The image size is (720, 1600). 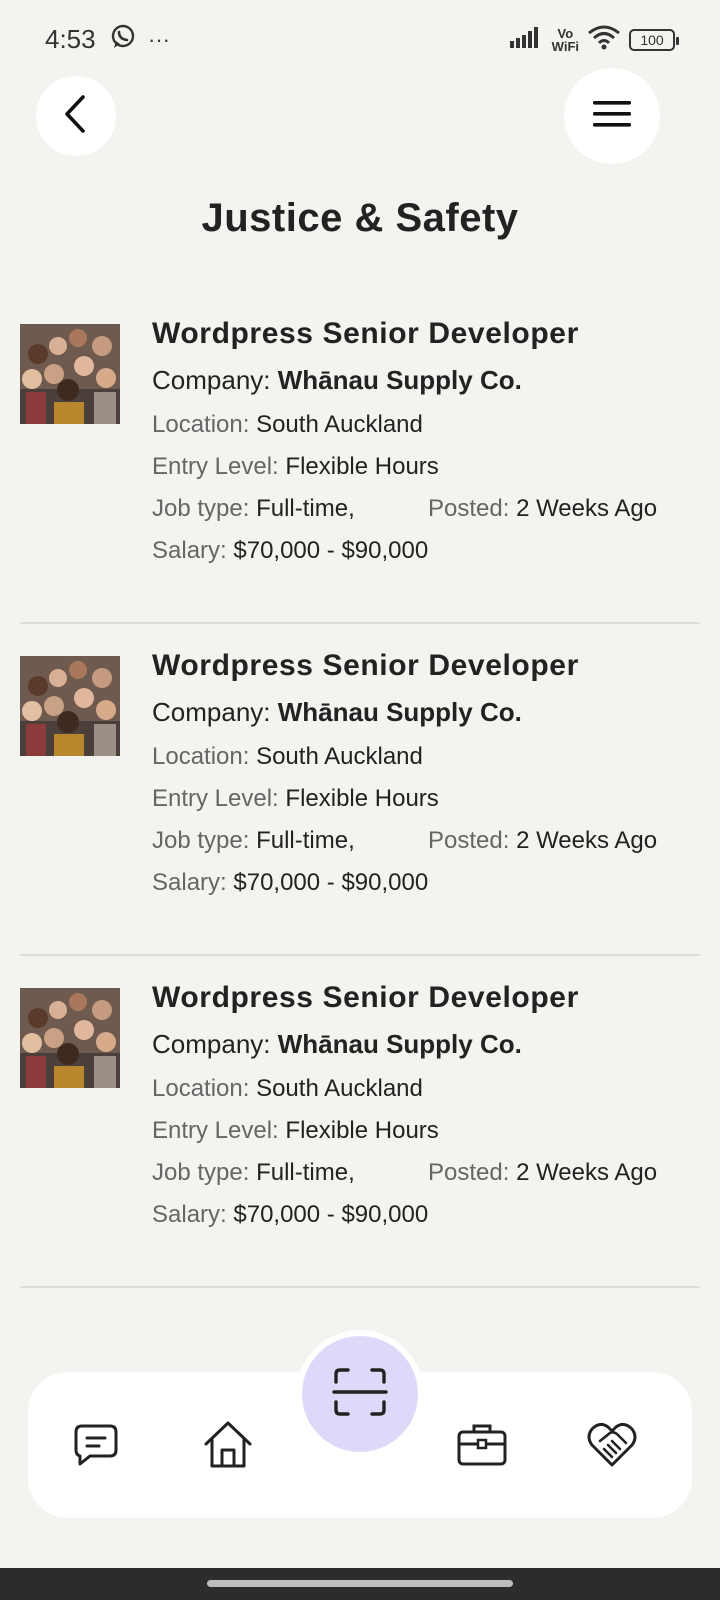 I want to click on menu-button, so click(x=612, y=116).